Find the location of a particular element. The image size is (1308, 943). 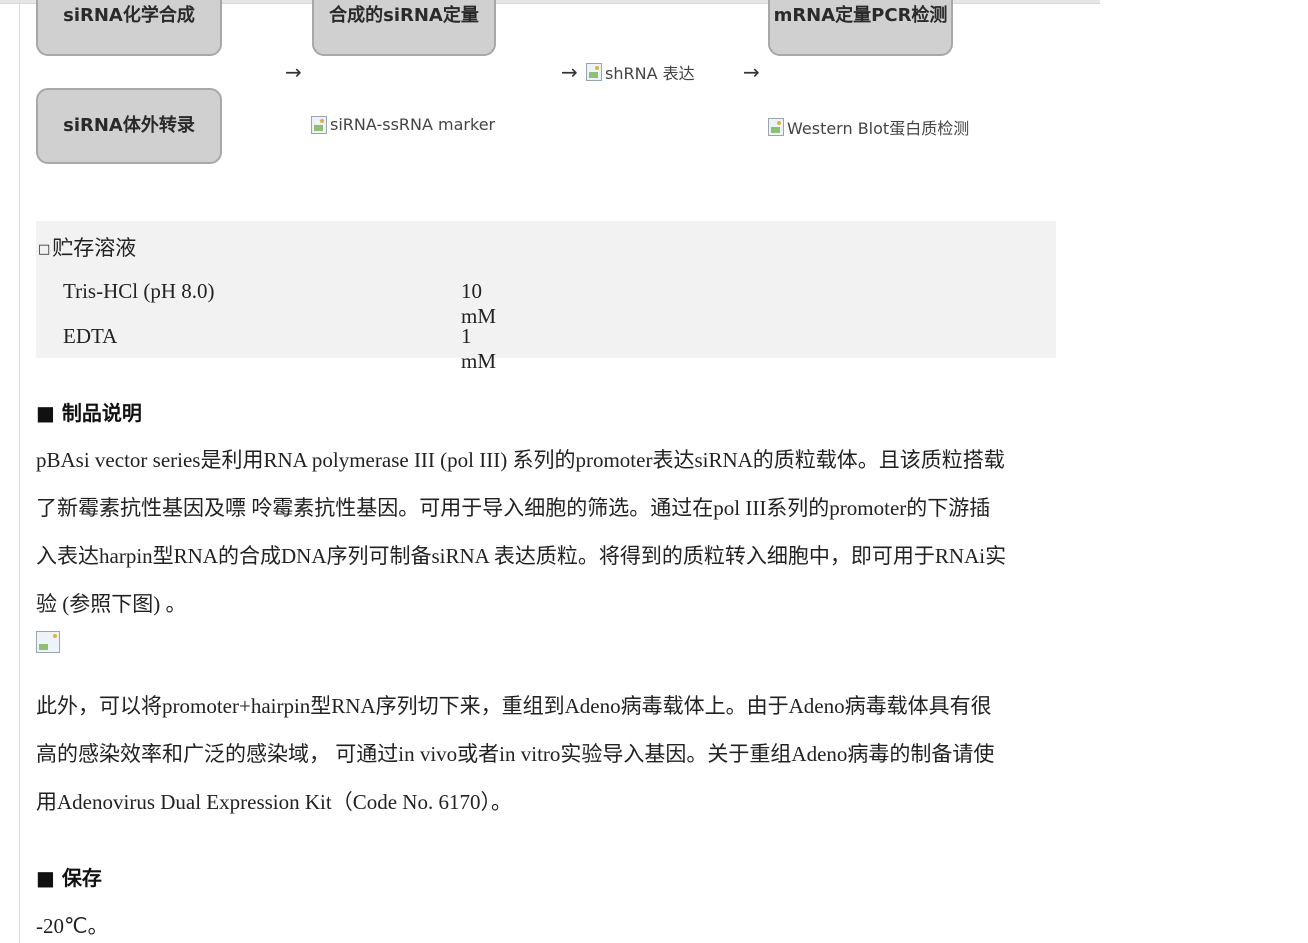

flow-arrow-3: → is located at coordinates (751, 72).